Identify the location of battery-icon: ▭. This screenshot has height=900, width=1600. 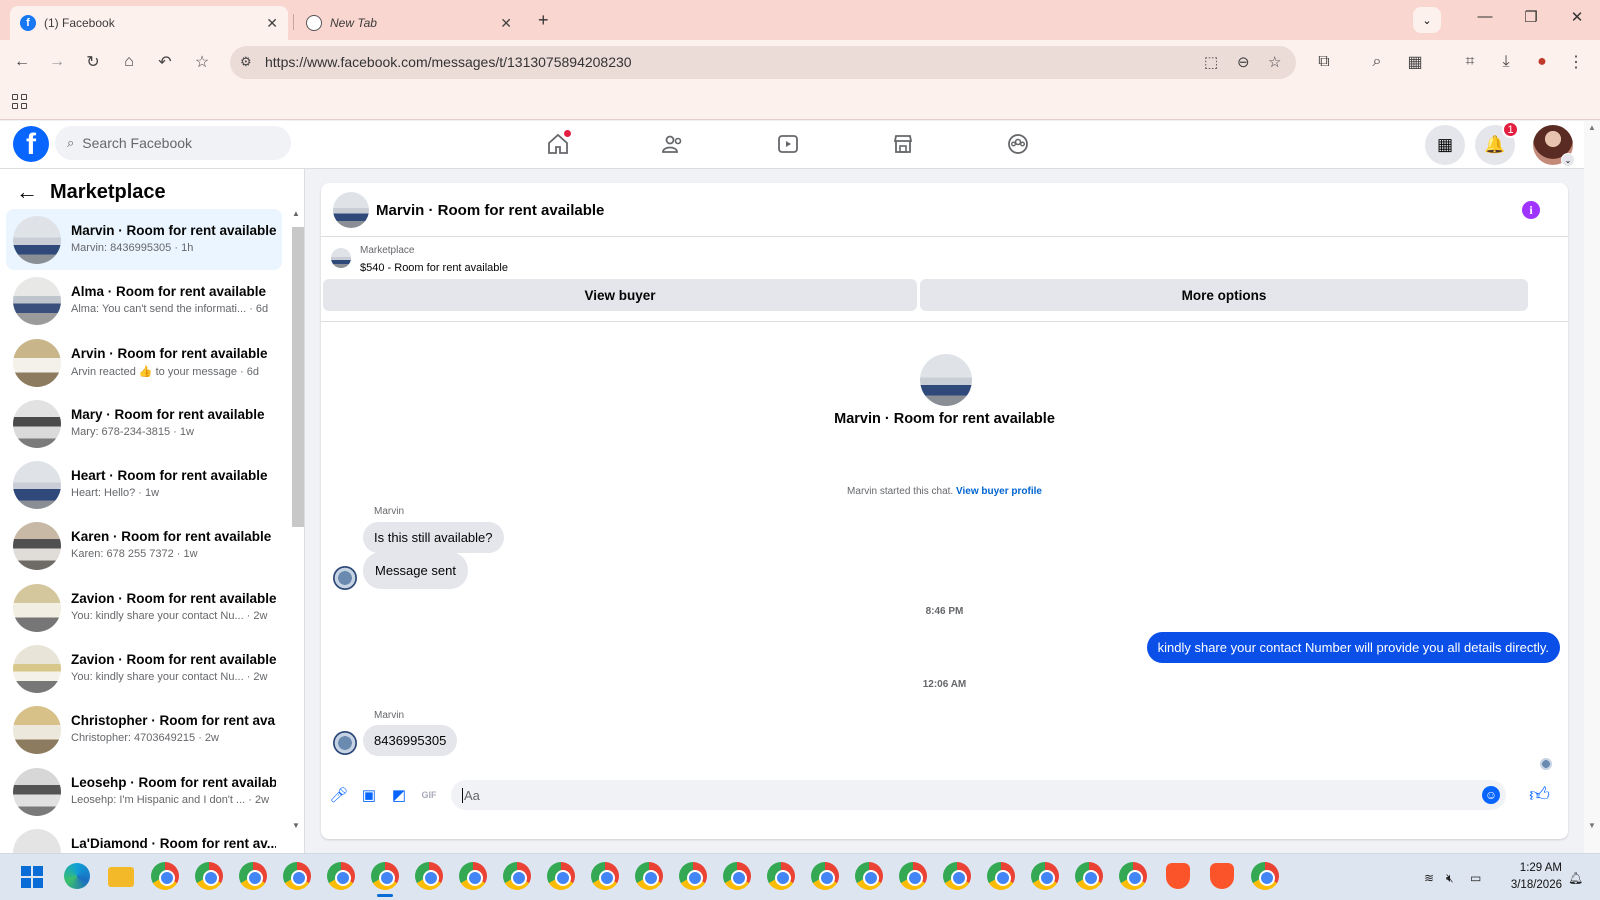
(1475, 878).